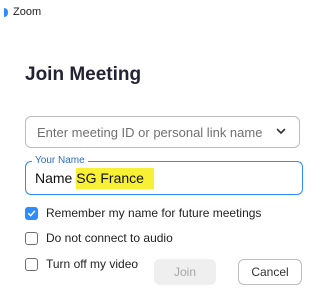 This screenshot has height=304, width=320. What do you see at coordinates (185, 272) in the screenshot?
I see `join-button: Join` at bounding box center [185, 272].